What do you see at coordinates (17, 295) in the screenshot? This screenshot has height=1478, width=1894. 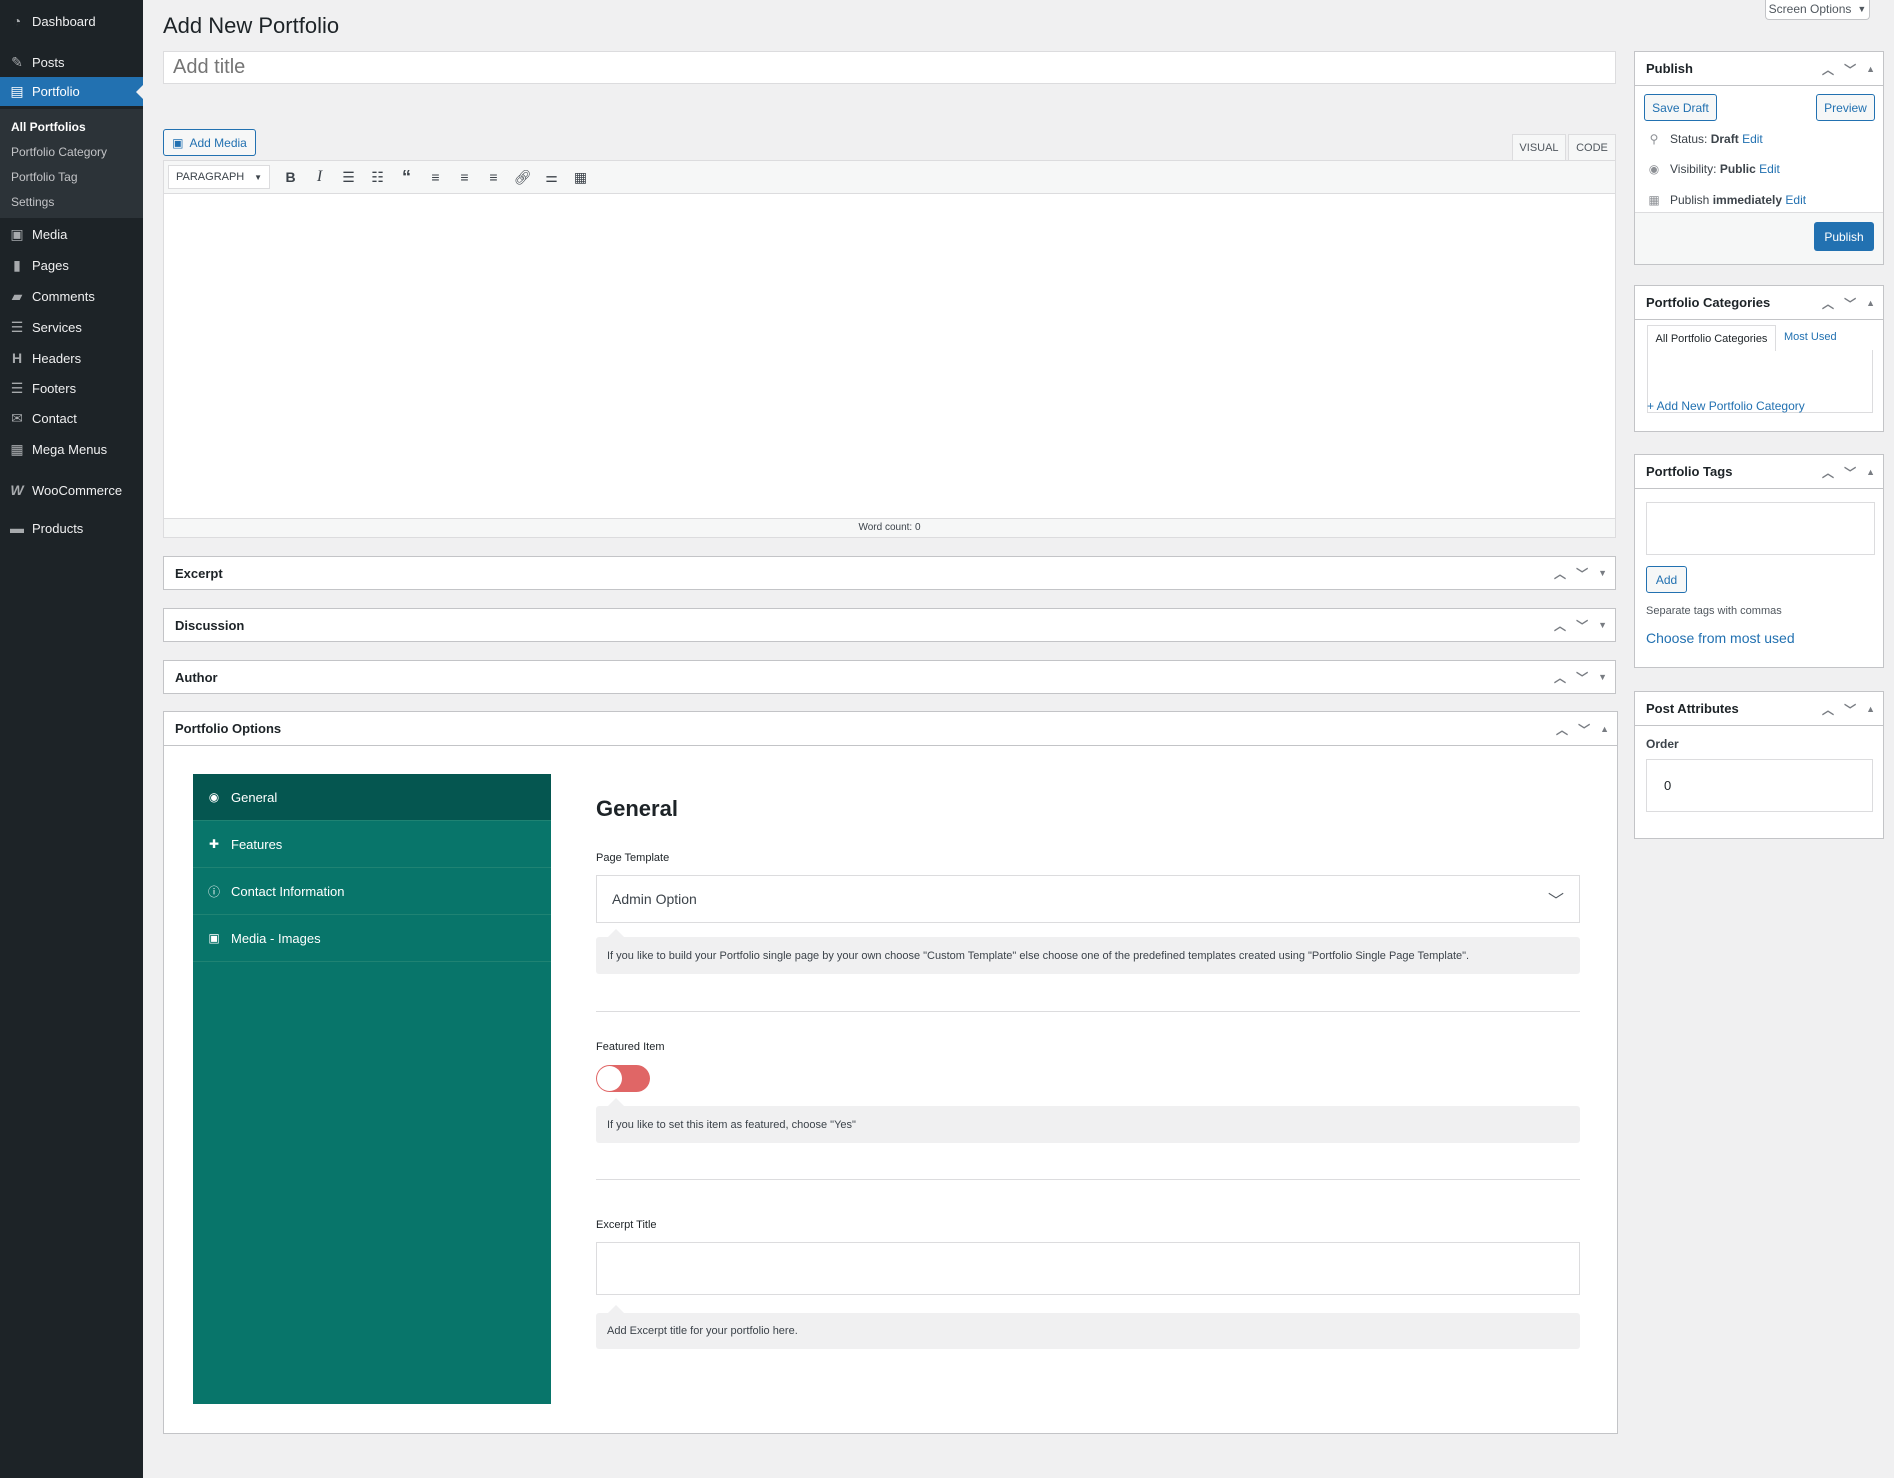 I see `comment-icon: ▰` at bounding box center [17, 295].